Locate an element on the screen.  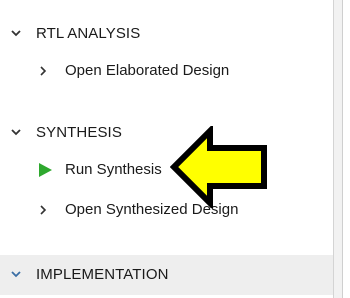
section-implementation-label: IMPLEMENTATION is located at coordinates (102, 274).